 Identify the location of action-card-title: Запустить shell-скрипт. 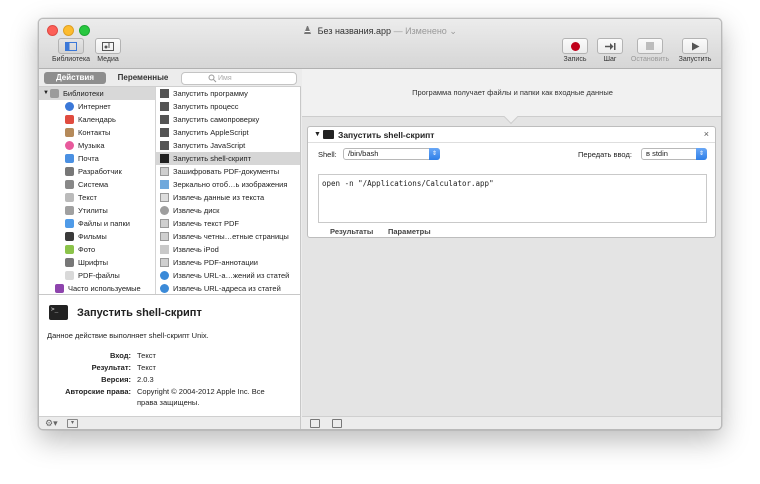
(386, 135).